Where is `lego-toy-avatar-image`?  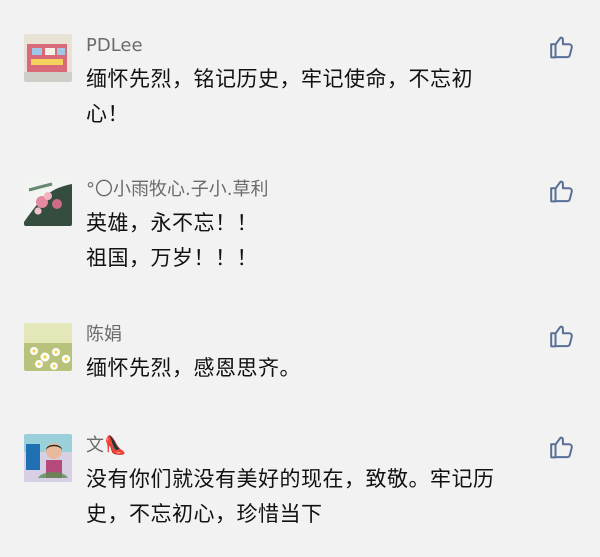
lego-toy-avatar-image is located at coordinates (48, 58).